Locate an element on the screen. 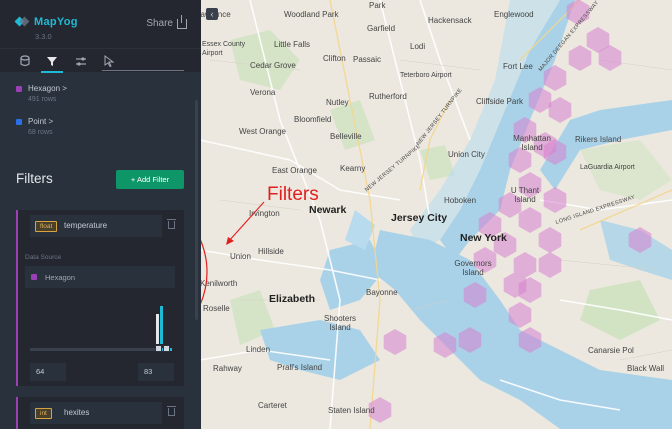  data-source-value: Hexagon is located at coordinates (60, 277).